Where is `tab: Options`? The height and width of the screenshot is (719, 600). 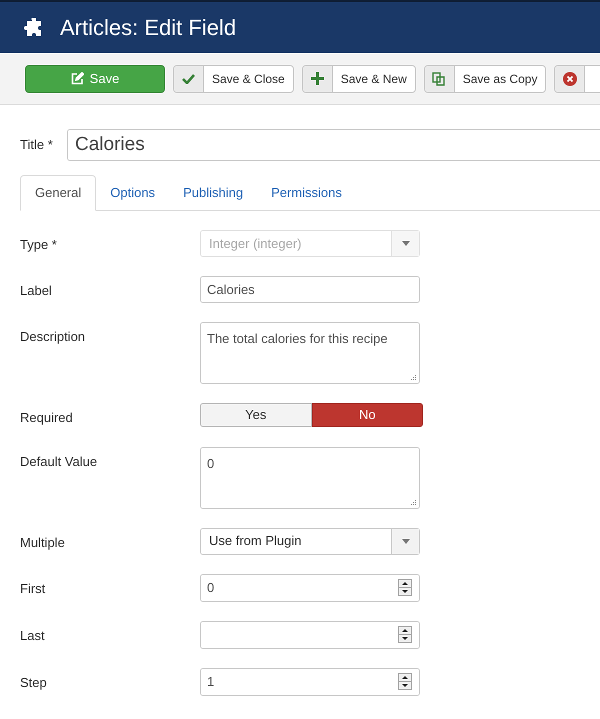 tab: Options is located at coordinates (133, 192).